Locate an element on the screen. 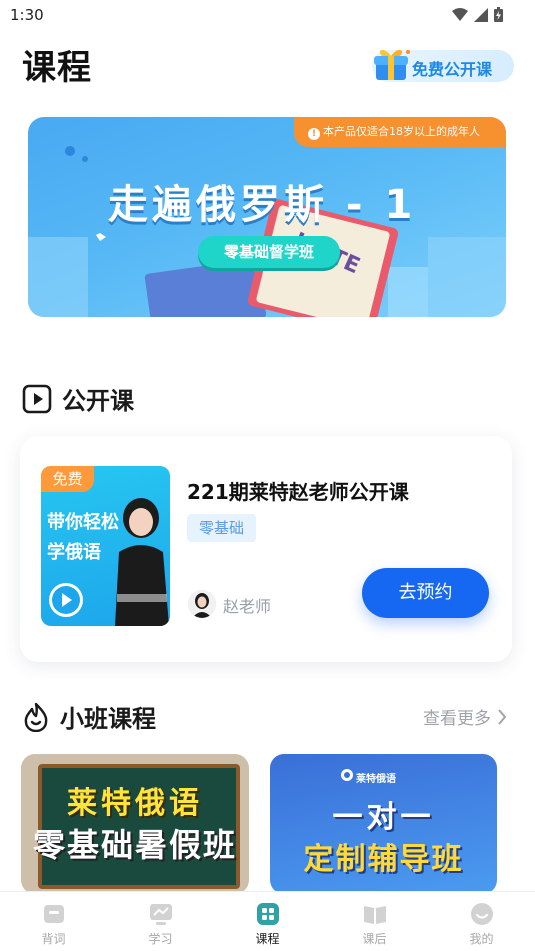 This screenshot has height=951, width=535. page-title: 课程 is located at coordinates (57, 68).